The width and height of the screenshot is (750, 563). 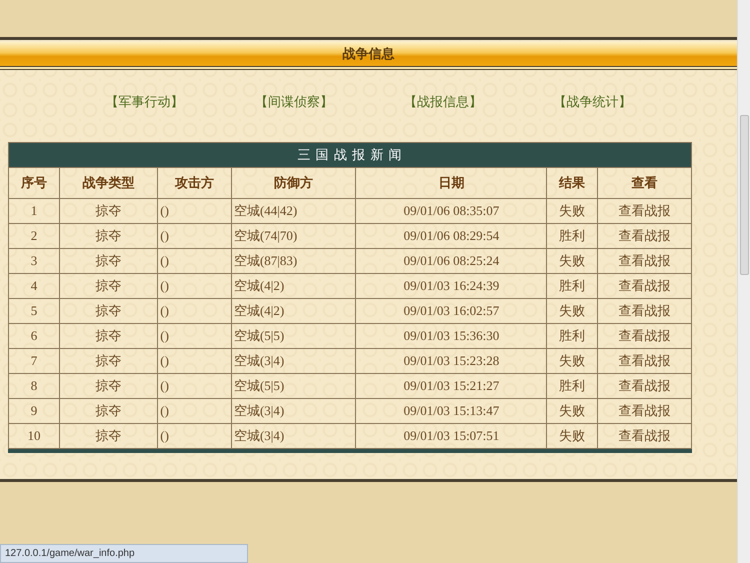 I want to click on table-cell: 09/01/03 15:36:30, so click(x=451, y=336).